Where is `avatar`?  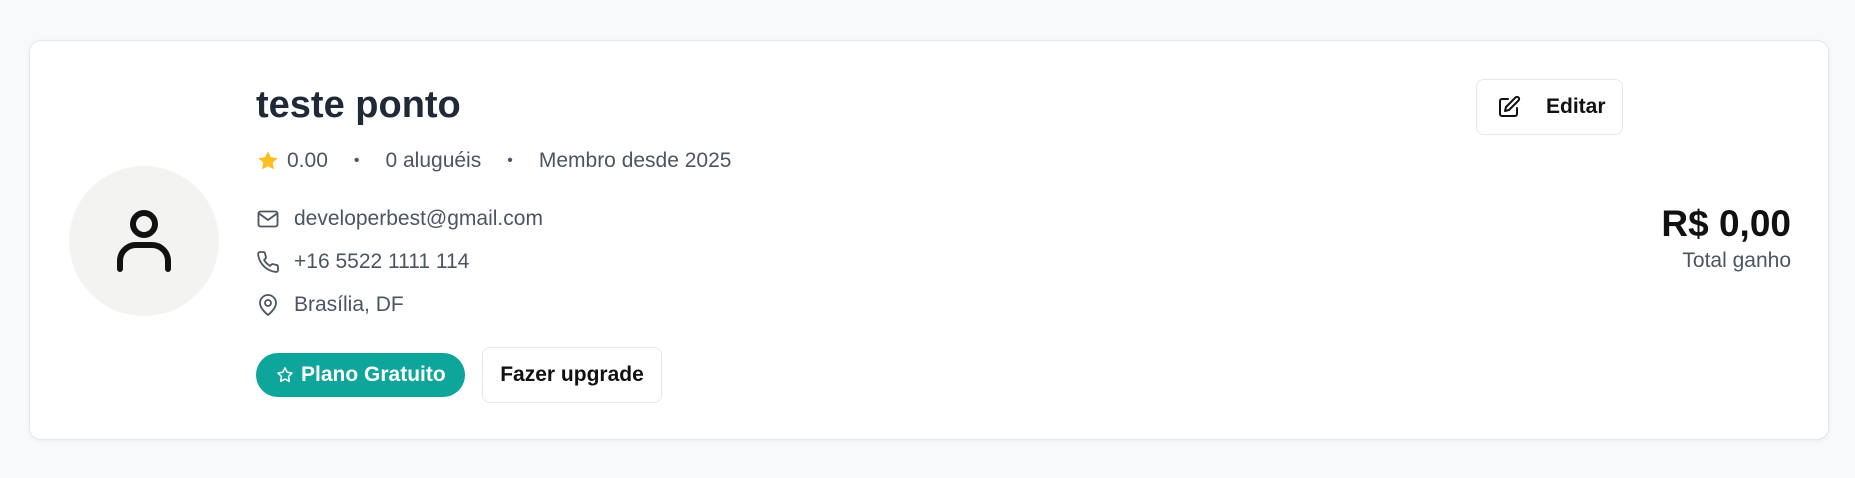
avatar is located at coordinates (144, 241).